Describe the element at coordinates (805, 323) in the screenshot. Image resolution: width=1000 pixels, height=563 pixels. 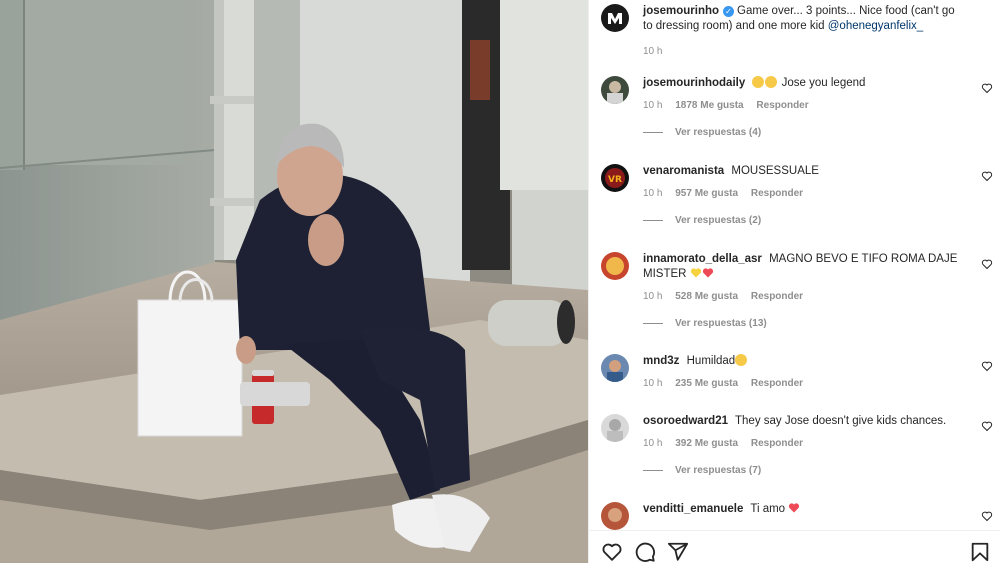
I see `view-replies-link: Ver respuestas (13)` at that location.